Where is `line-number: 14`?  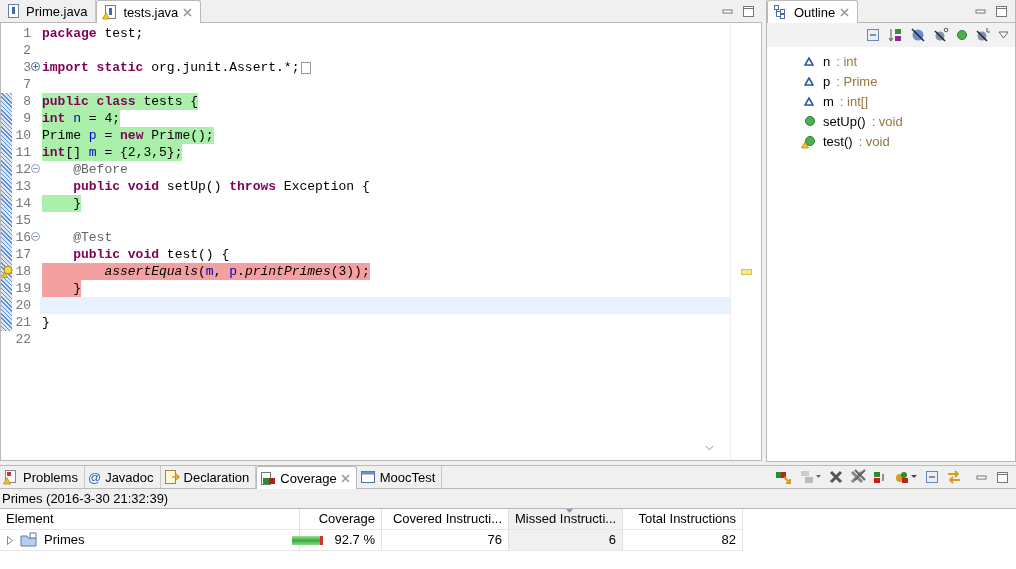 line-number: 14 is located at coordinates (23, 203).